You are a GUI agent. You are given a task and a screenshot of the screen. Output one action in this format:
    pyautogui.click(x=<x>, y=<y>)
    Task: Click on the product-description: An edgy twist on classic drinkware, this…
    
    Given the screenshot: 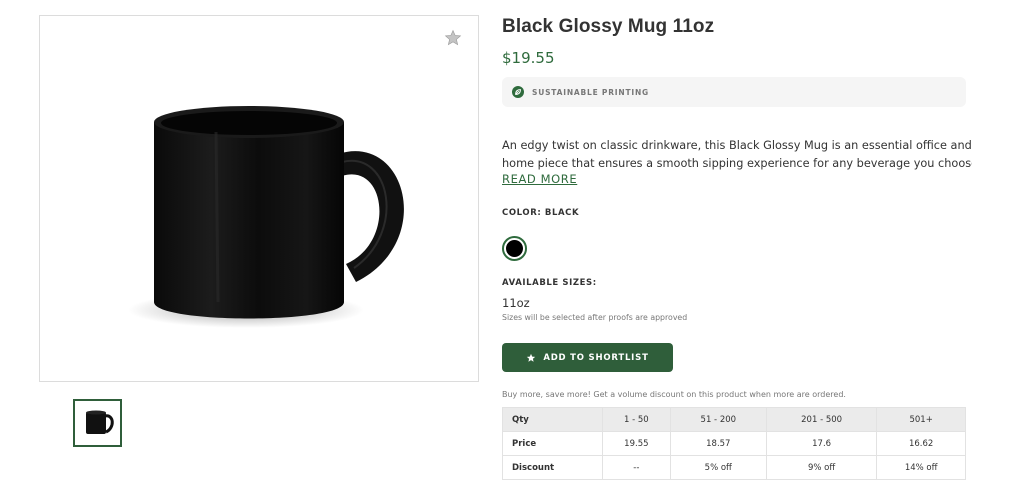 What is the action you would take?
    pyautogui.click(x=737, y=155)
    